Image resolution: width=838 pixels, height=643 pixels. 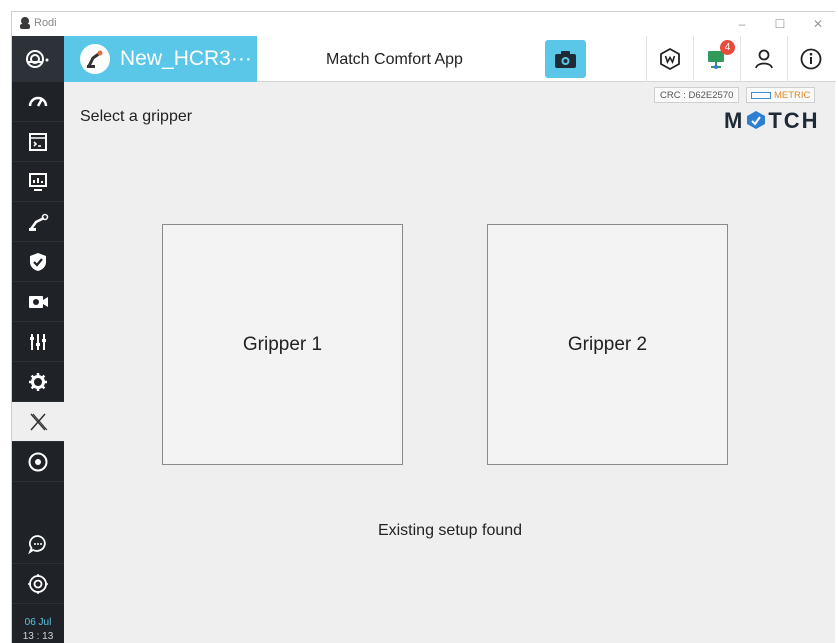 I want to click on user-button, so click(x=763, y=59).